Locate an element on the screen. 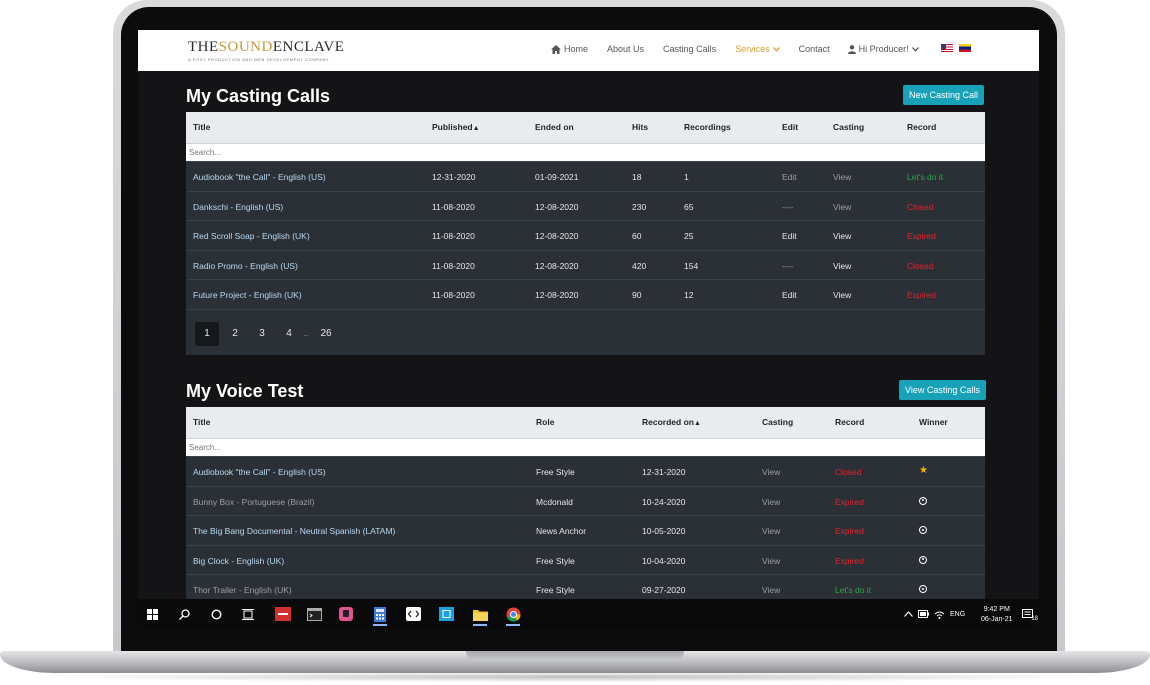 Image resolution: width=1150 pixels, height=685 pixels. new-casting-call-button: New Casting Call is located at coordinates (944, 95).